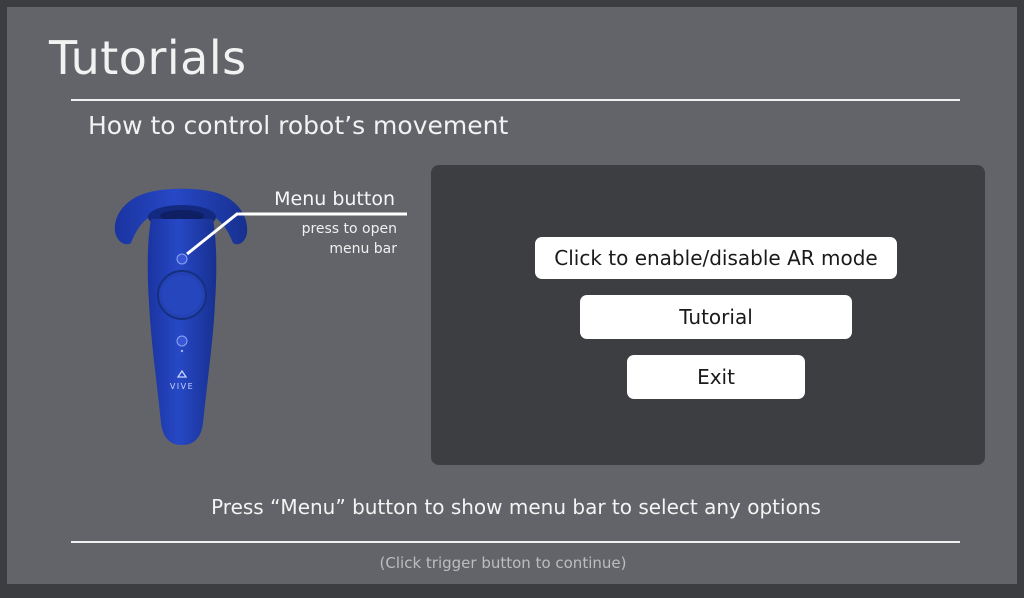 The height and width of the screenshot is (598, 1024). Describe the element at coordinates (716, 377) in the screenshot. I see `exit-button: Exit` at that location.